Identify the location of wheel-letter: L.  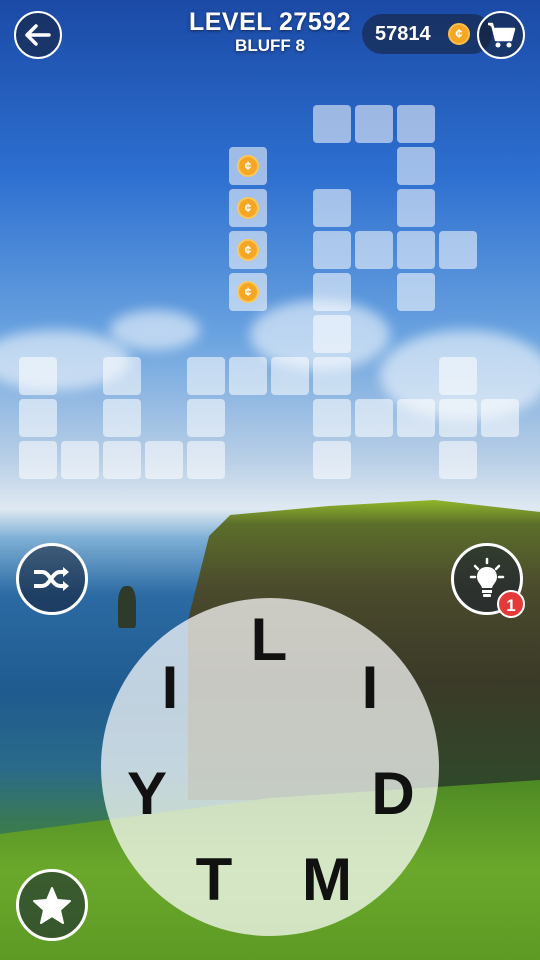
(269, 640).